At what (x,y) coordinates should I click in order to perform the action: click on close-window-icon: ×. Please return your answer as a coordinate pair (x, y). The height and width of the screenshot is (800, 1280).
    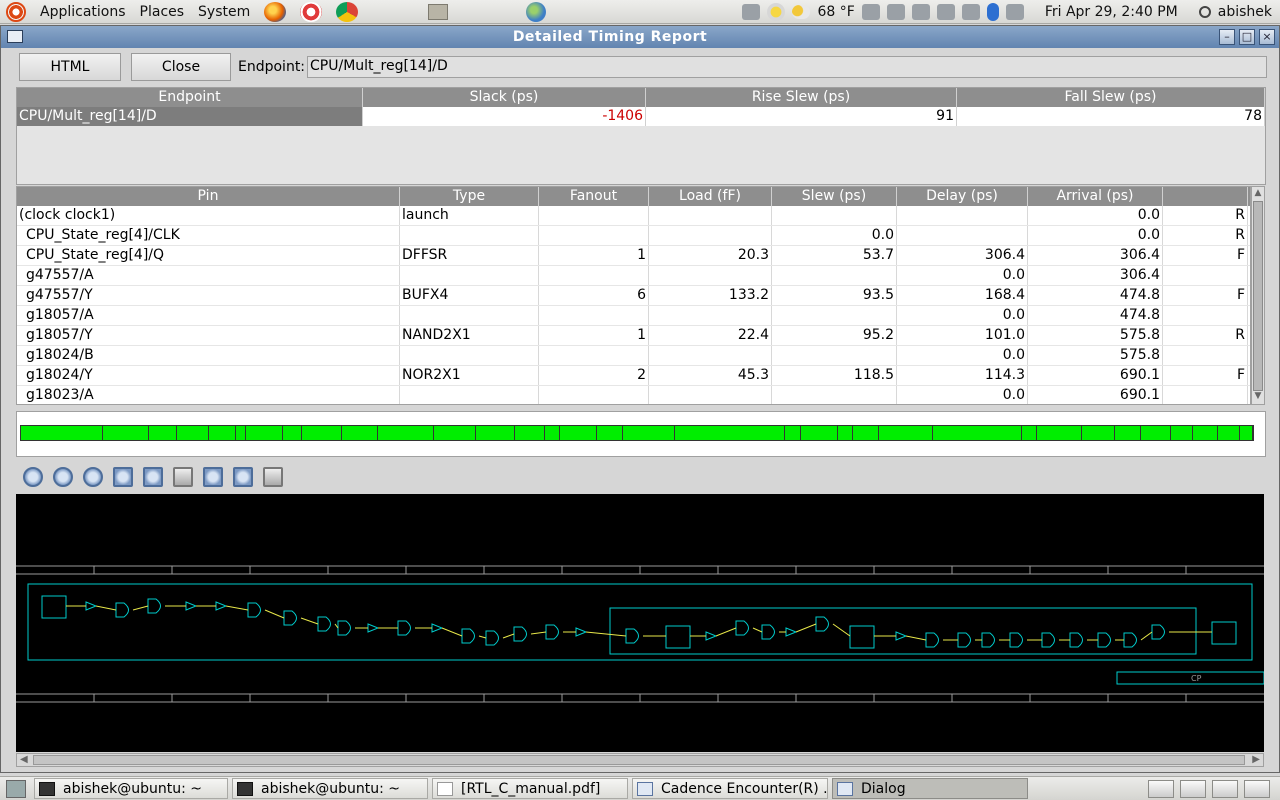
    Looking at the image, I should click on (1267, 37).